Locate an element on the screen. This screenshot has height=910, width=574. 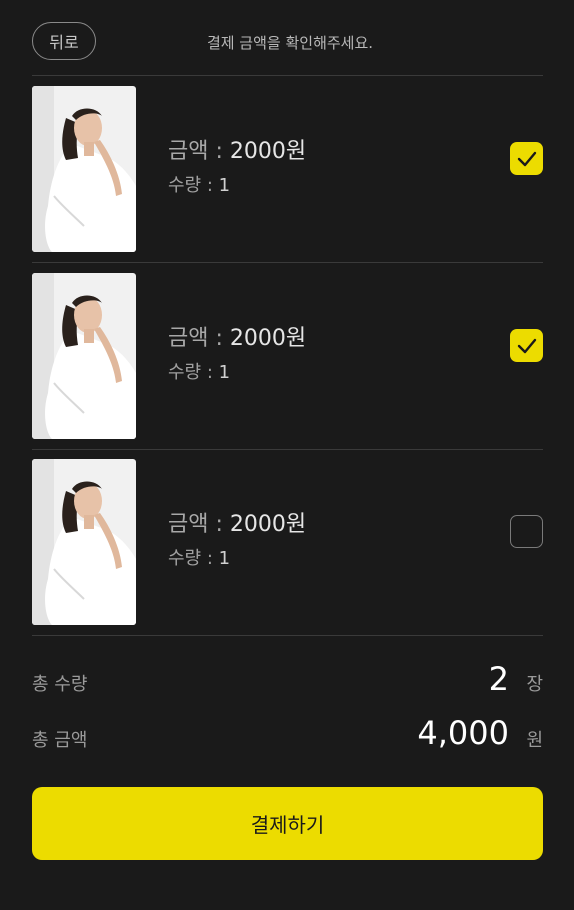
header-message: 결제 금액을 확인해주세요. is located at coordinates (290, 43).